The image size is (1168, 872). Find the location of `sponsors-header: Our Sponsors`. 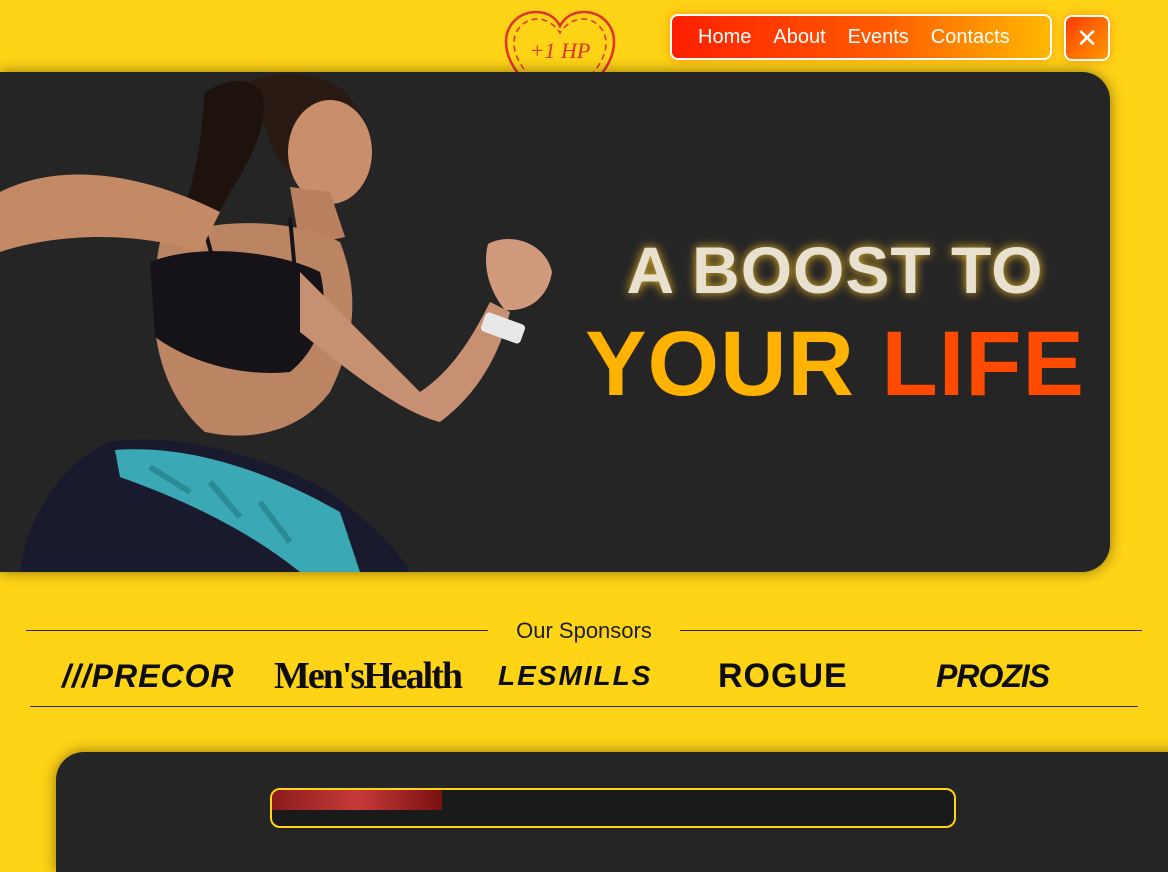

sponsors-header: Our Sponsors is located at coordinates (584, 631).